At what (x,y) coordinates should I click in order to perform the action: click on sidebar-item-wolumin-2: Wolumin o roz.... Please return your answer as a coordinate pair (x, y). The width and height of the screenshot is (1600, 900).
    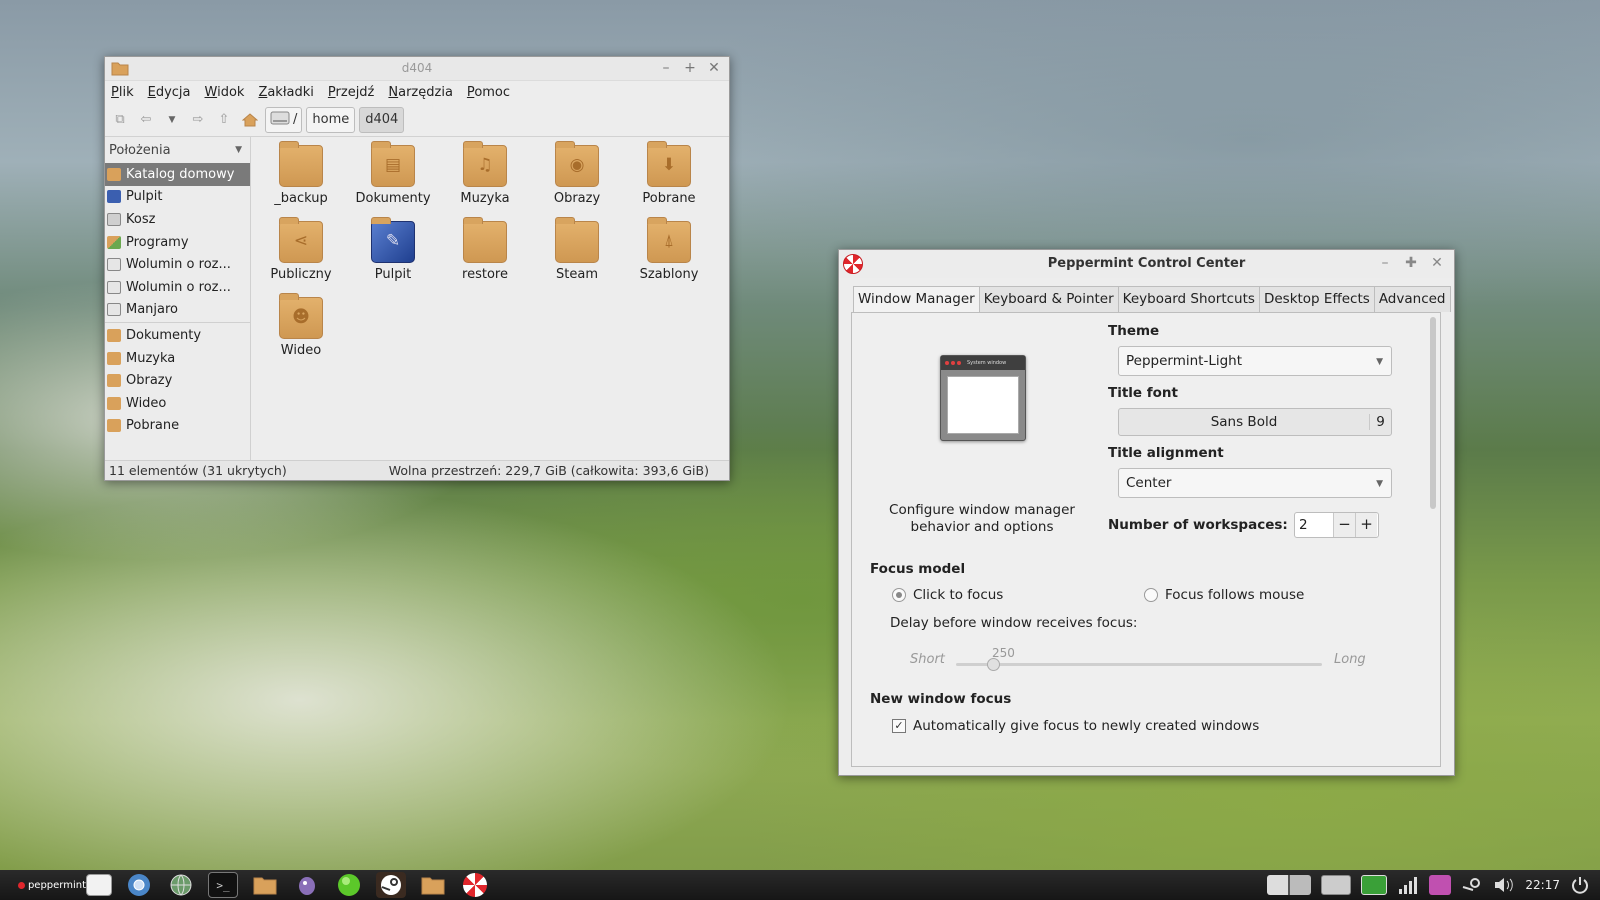
    Looking at the image, I should click on (177, 287).